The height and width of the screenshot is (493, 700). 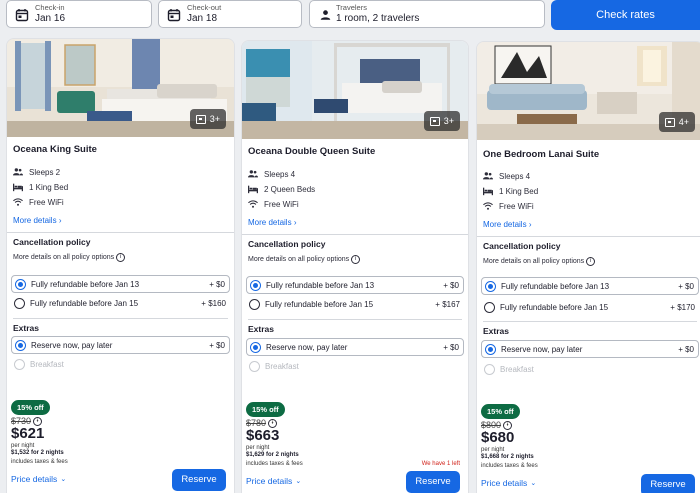 What do you see at coordinates (427, 14) in the screenshot?
I see `travelers-field: Travelers 1 room, 2 travelers` at bounding box center [427, 14].